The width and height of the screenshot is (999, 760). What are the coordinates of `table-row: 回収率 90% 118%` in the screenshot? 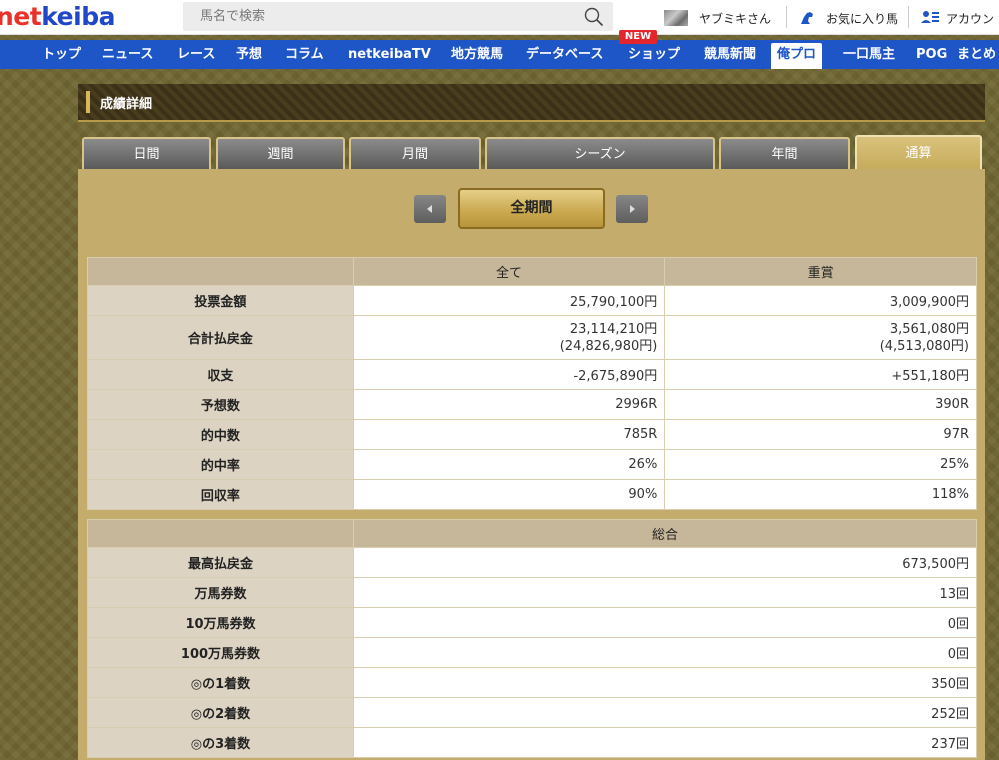 It's located at (532, 494).